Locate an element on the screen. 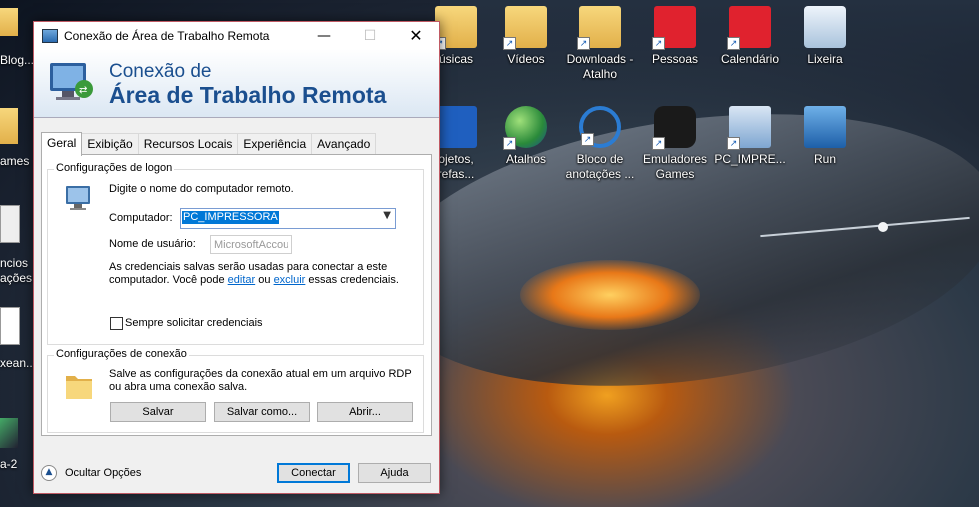  banner: ⇄ Conexão de Área de Trabalho Remota is located at coordinates (236, 83).